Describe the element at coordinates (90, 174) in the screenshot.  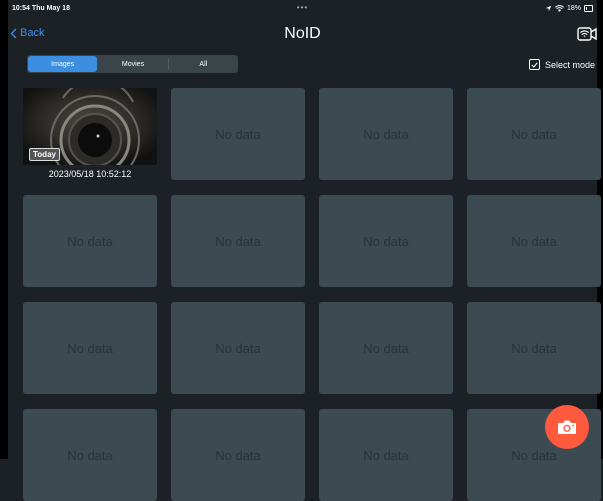
I see `thumbnail-timestamp: 2023/05/18 10:52:12` at that location.